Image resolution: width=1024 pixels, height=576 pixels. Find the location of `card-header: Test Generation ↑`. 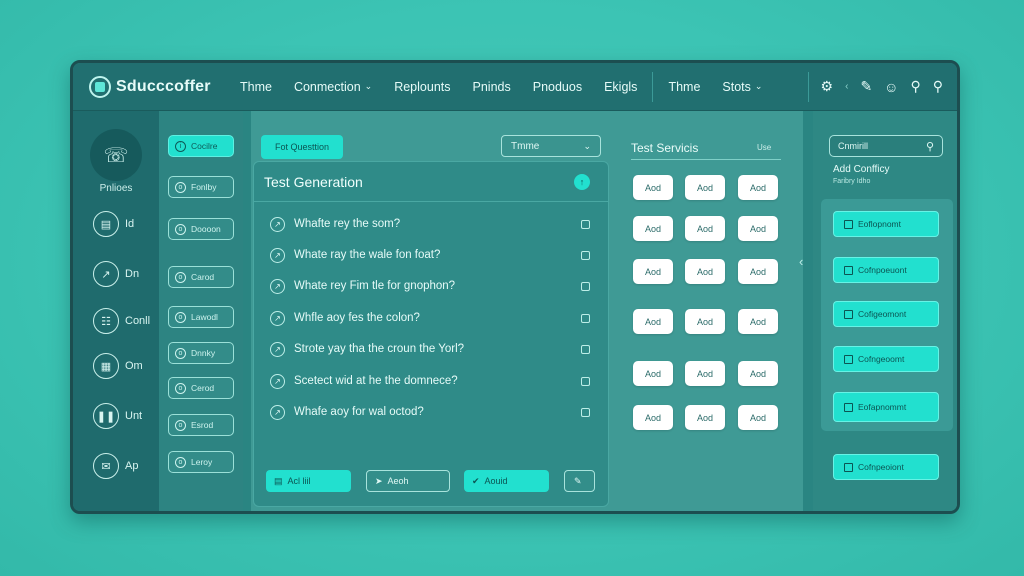

card-header: Test Generation ↑ is located at coordinates (431, 182).